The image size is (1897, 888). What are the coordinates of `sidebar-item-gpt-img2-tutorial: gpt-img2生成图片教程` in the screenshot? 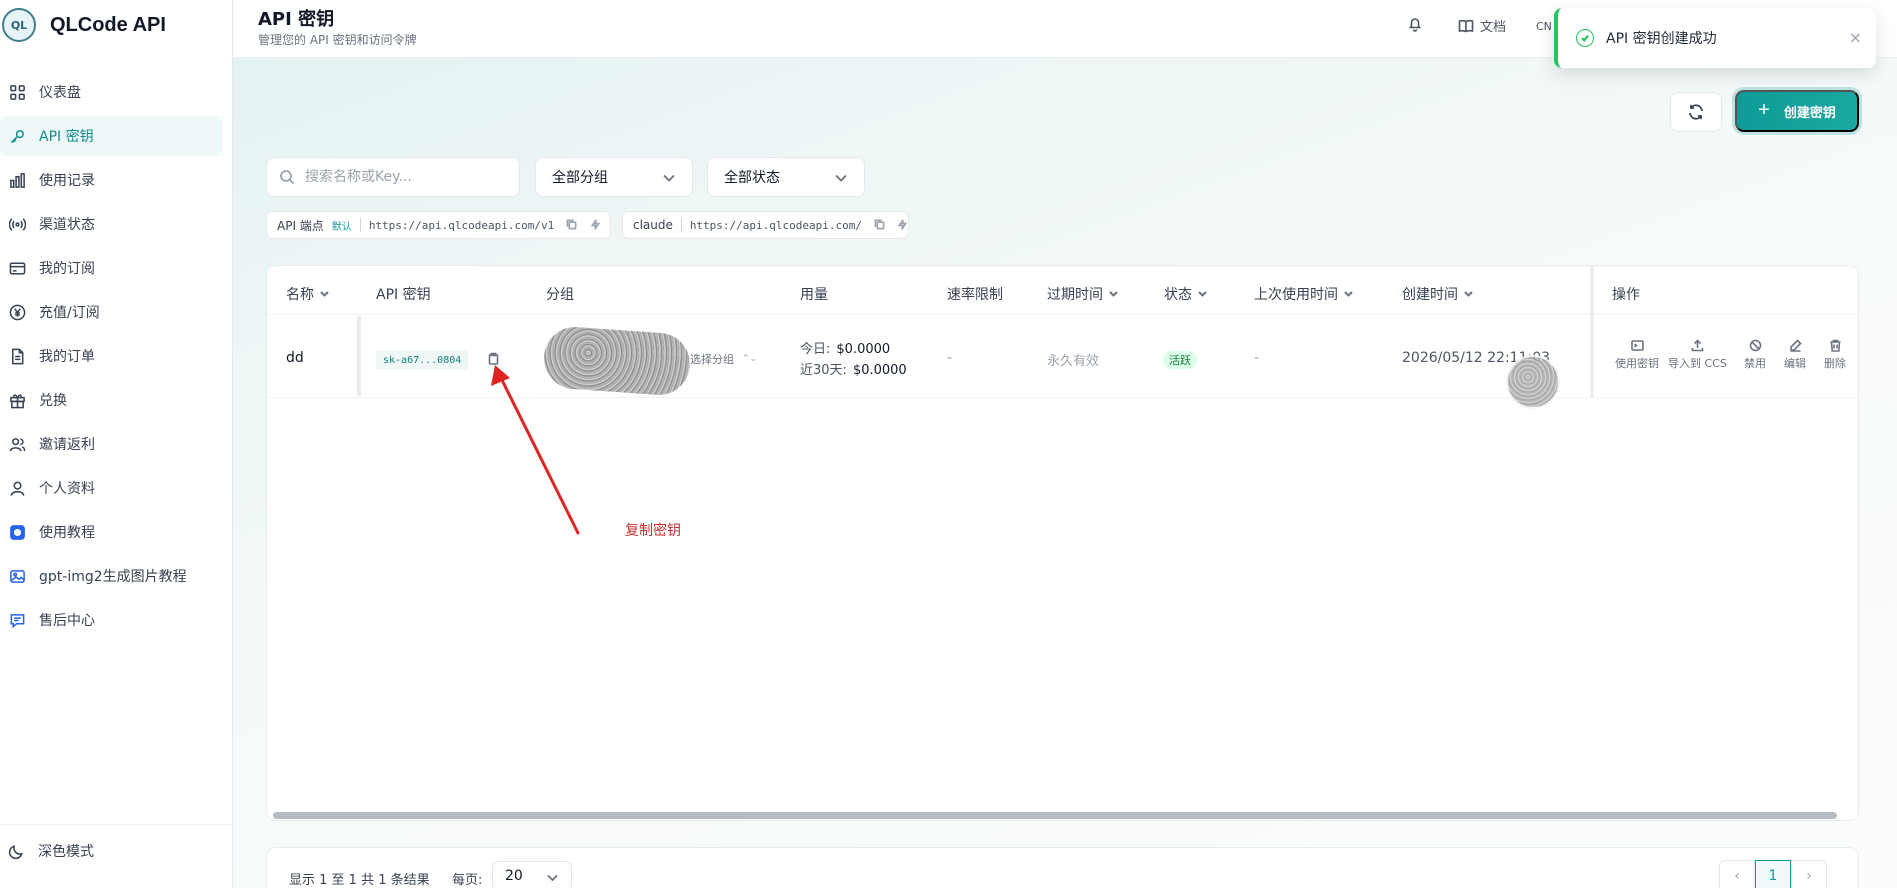 It's located at (111, 576).